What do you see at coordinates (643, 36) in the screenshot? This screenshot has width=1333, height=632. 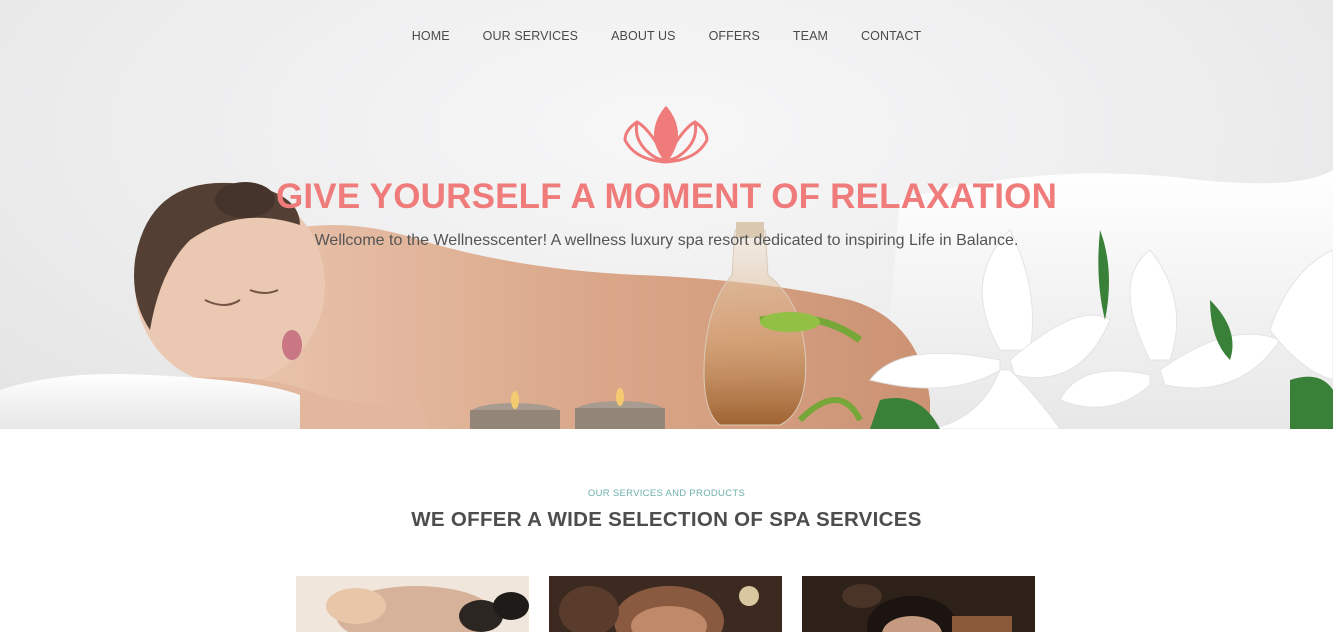 I see `nav-about-us-link: ABOUT US` at bounding box center [643, 36].